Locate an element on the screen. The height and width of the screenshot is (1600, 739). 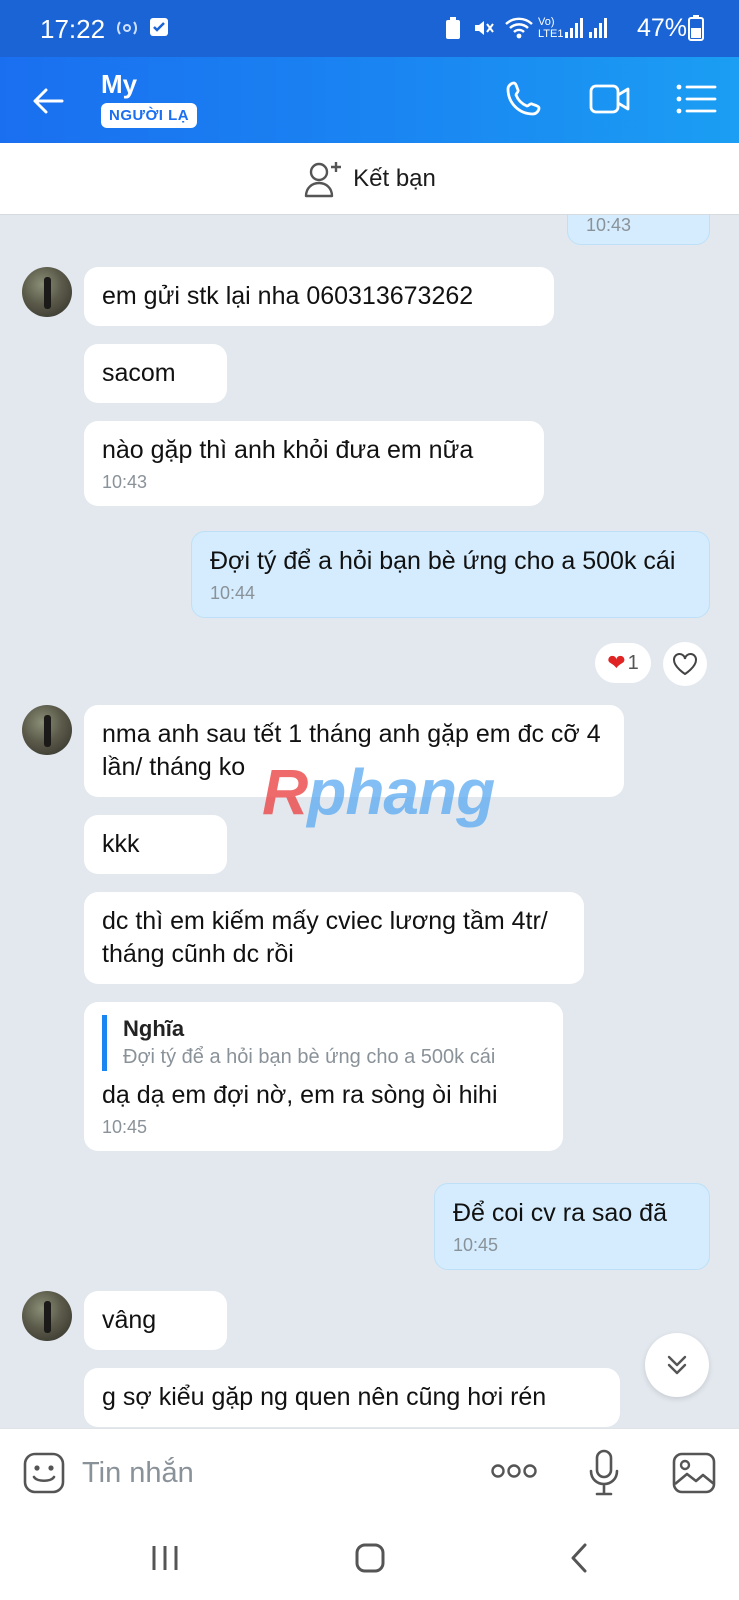
message-bubble-incoming: vâng is located at coordinates (155, 1320).